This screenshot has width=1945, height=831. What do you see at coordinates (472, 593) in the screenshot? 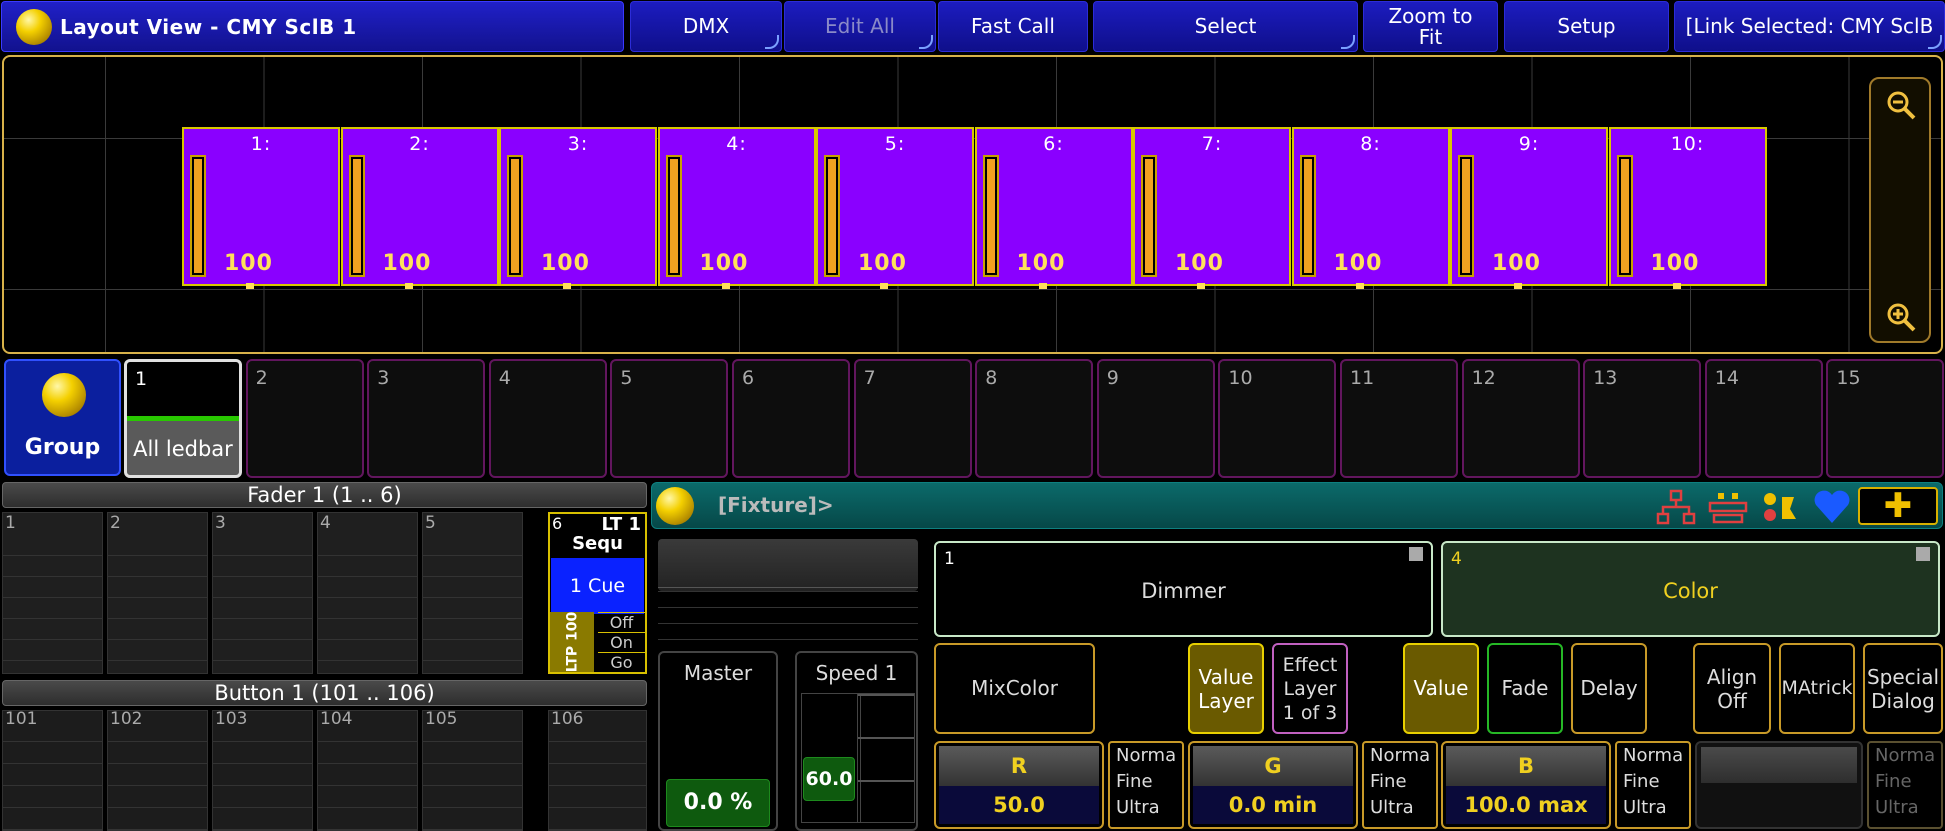
I see `fader-executor-5: 5` at bounding box center [472, 593].